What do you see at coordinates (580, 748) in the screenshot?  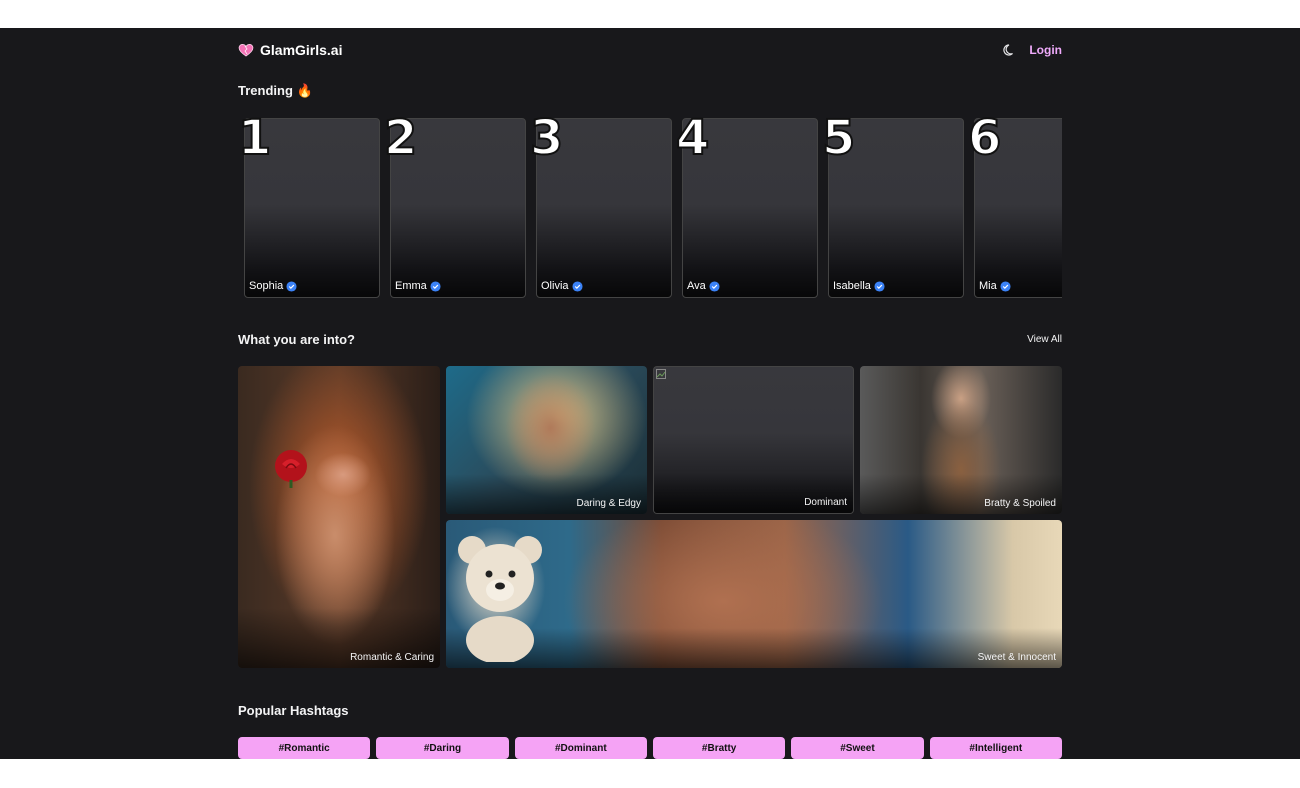 I see `hashtag-dominant: #Dominant` at bounding box center [580, 748].